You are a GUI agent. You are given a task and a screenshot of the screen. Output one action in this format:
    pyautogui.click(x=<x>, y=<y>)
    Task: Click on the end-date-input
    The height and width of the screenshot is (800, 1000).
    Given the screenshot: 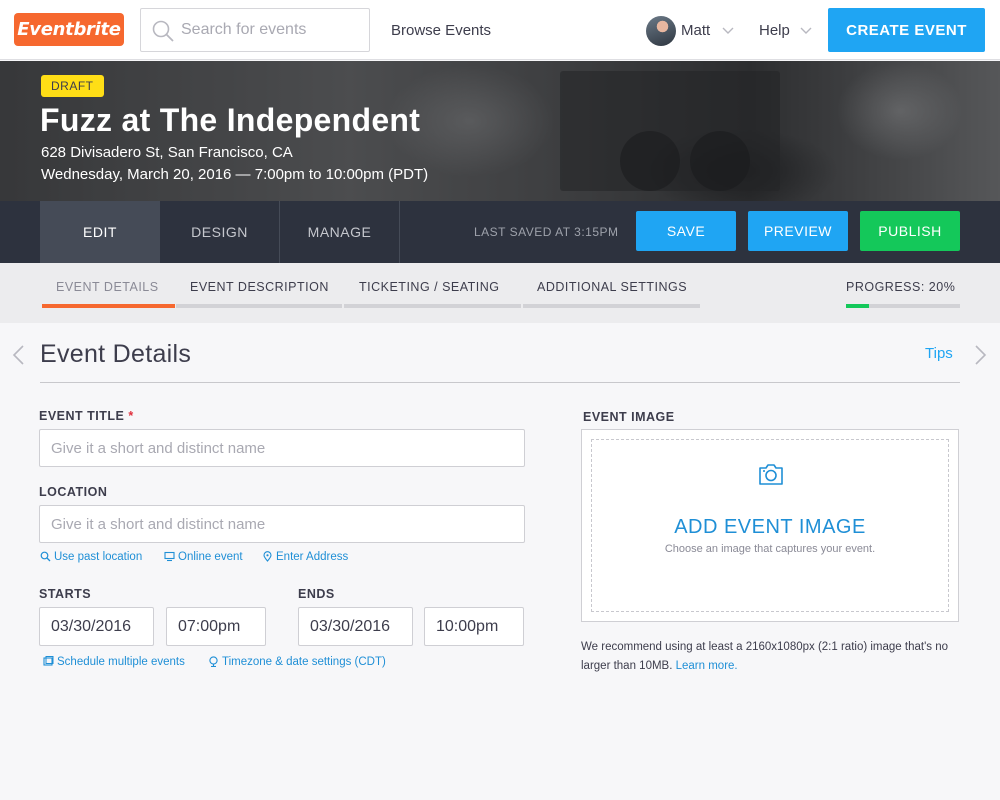 What is the action you would take?
    pyautogui.click(x=355, y=626)
    